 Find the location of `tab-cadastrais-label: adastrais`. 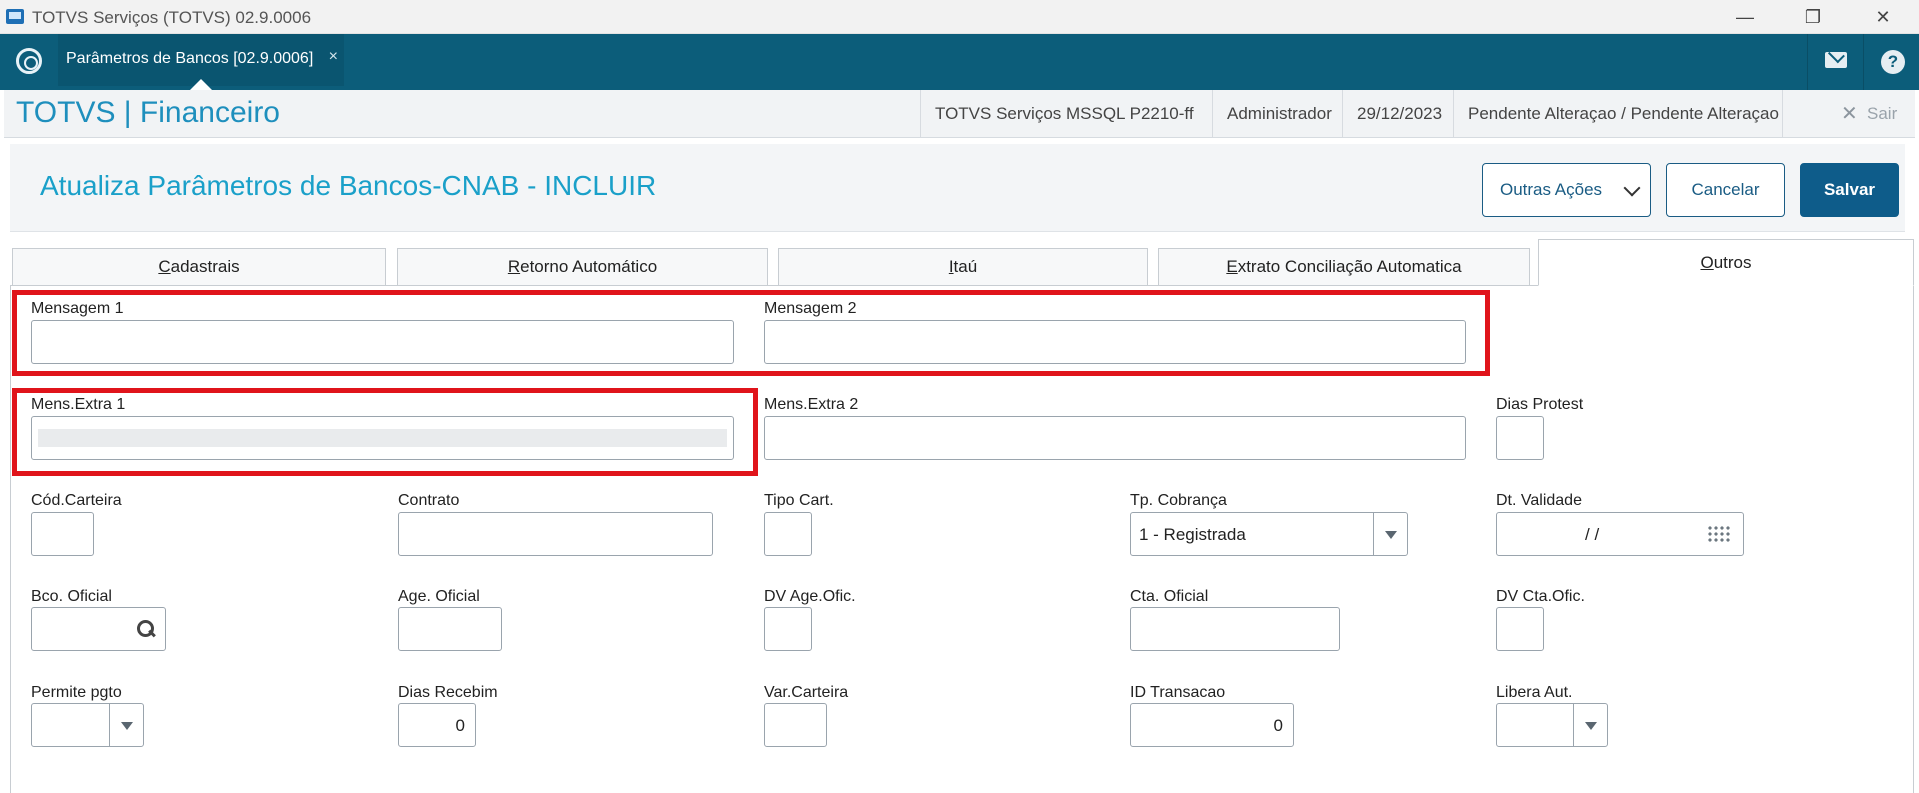

tab-cadastrais-label: adastrais is located at coordinates (205, 266).